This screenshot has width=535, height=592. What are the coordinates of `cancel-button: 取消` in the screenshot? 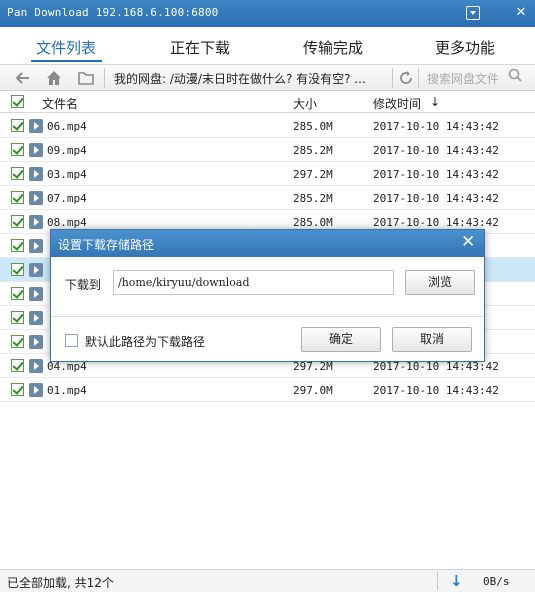 It's located at (432, 339).